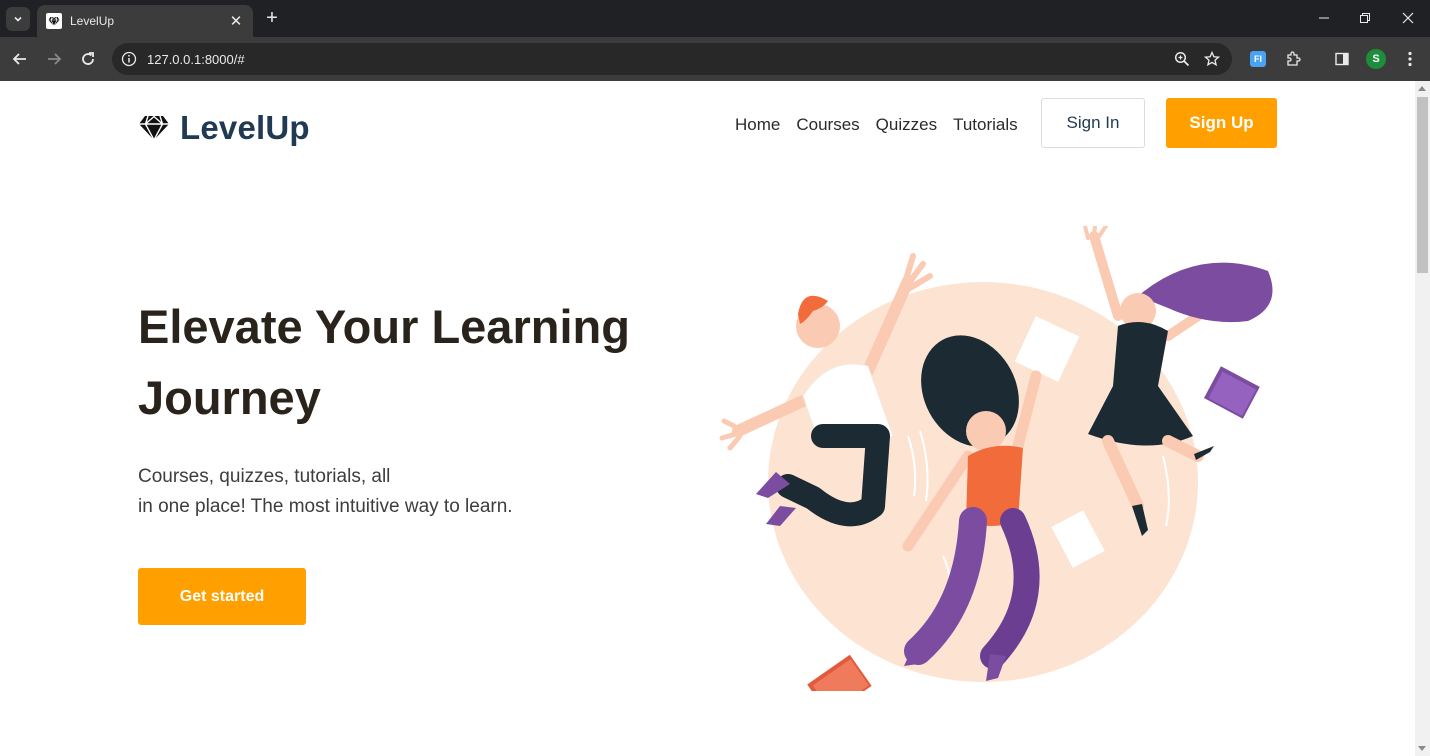 The width and height of the screenshot is (1430, 756). What do you see at coordinates (1408, 18) in the screenshot?
I see `close-window-icon` at bounding box center [1408, 18].